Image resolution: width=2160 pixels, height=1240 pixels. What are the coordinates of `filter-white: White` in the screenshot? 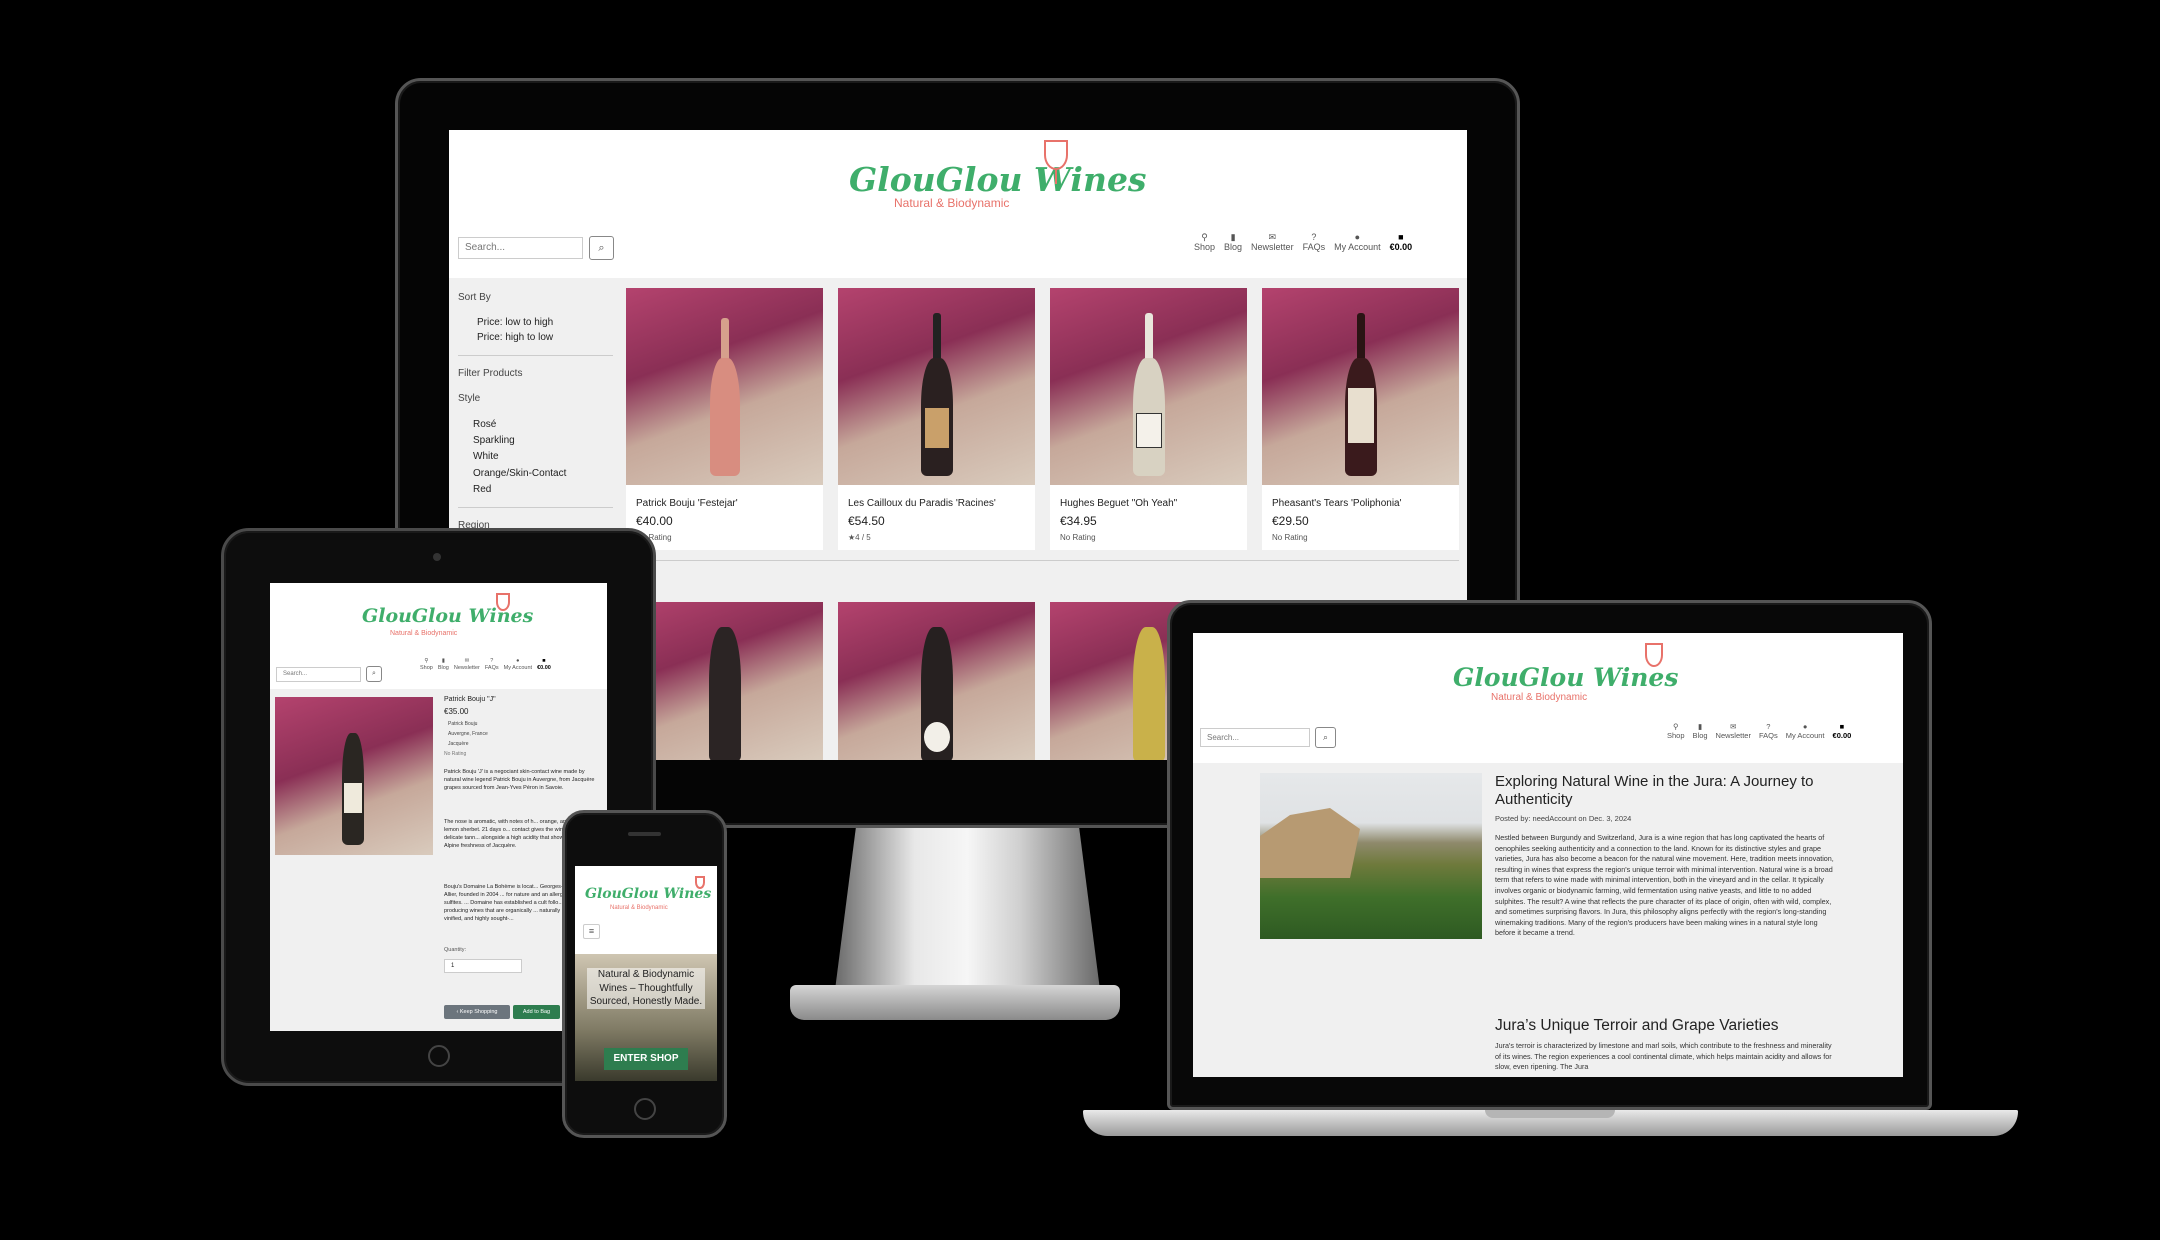 It's located at (486, 456).